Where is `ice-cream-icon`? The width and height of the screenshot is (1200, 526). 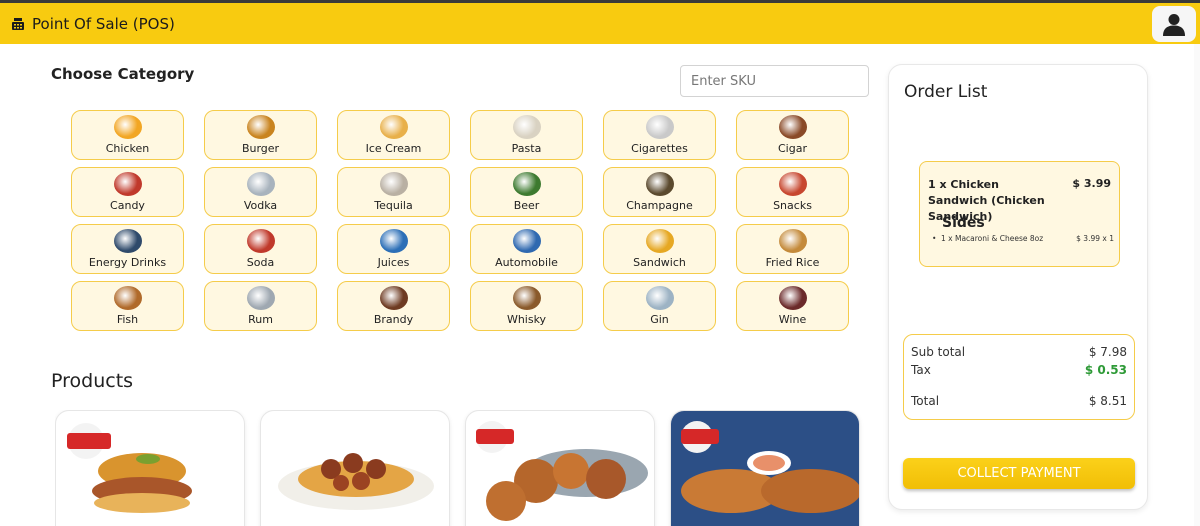
ice-cream-icon is located at coordinates (393, 127).